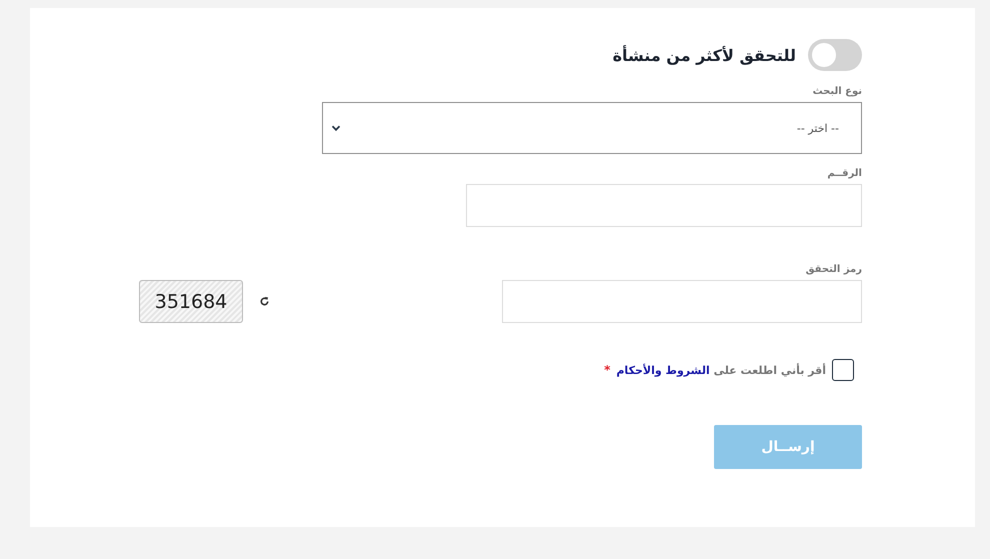 The image size is (990, 559). What do you see at coordinates (844, 173) in the screenshot?
I see `field-label: الرقــم` at bounding box center [844, 173].